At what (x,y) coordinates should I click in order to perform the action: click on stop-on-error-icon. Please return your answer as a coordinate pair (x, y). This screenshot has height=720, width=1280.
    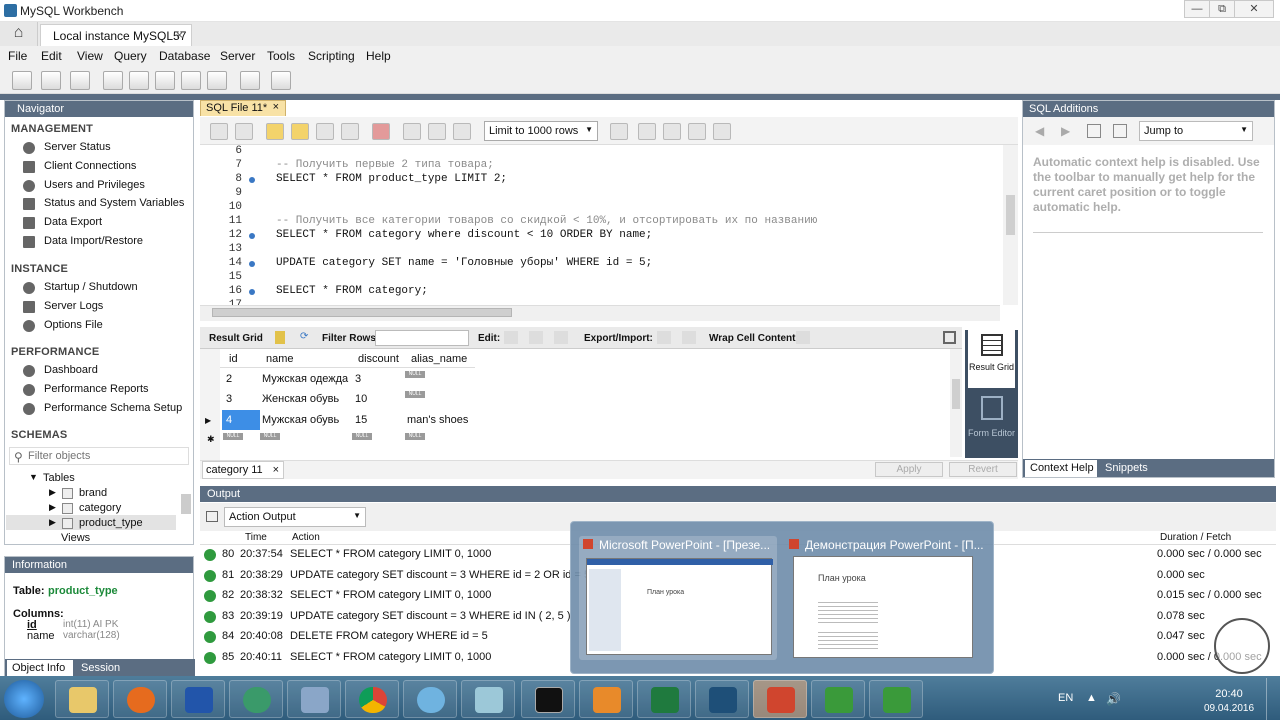
    Looking at the image, I should click on (381, 131).